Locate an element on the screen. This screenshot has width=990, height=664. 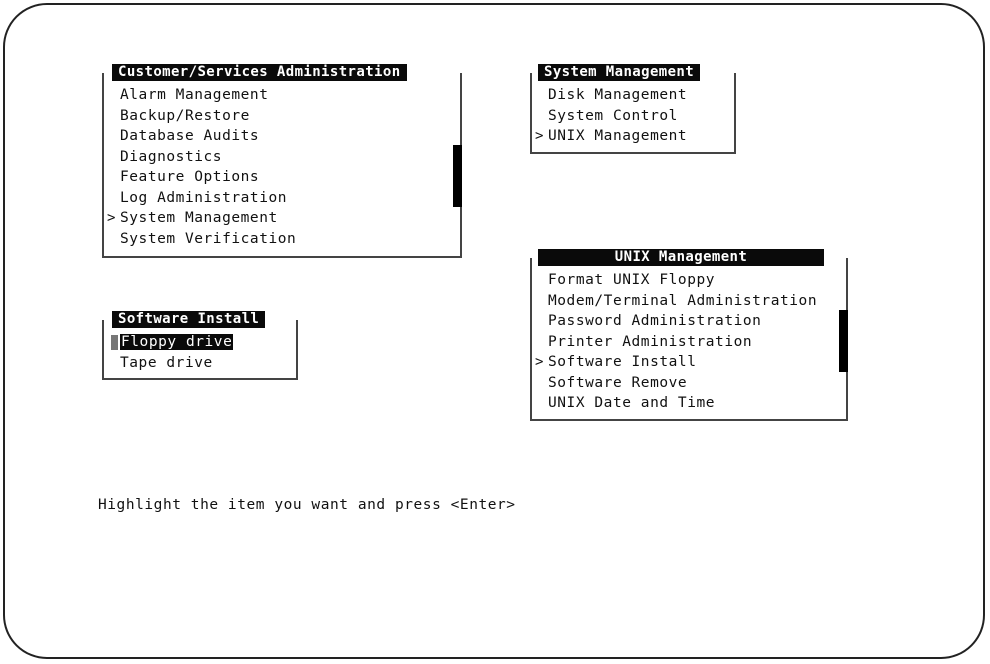
menu-item-floppy-drive: Floppy drive is located at coordinates (200, 342).